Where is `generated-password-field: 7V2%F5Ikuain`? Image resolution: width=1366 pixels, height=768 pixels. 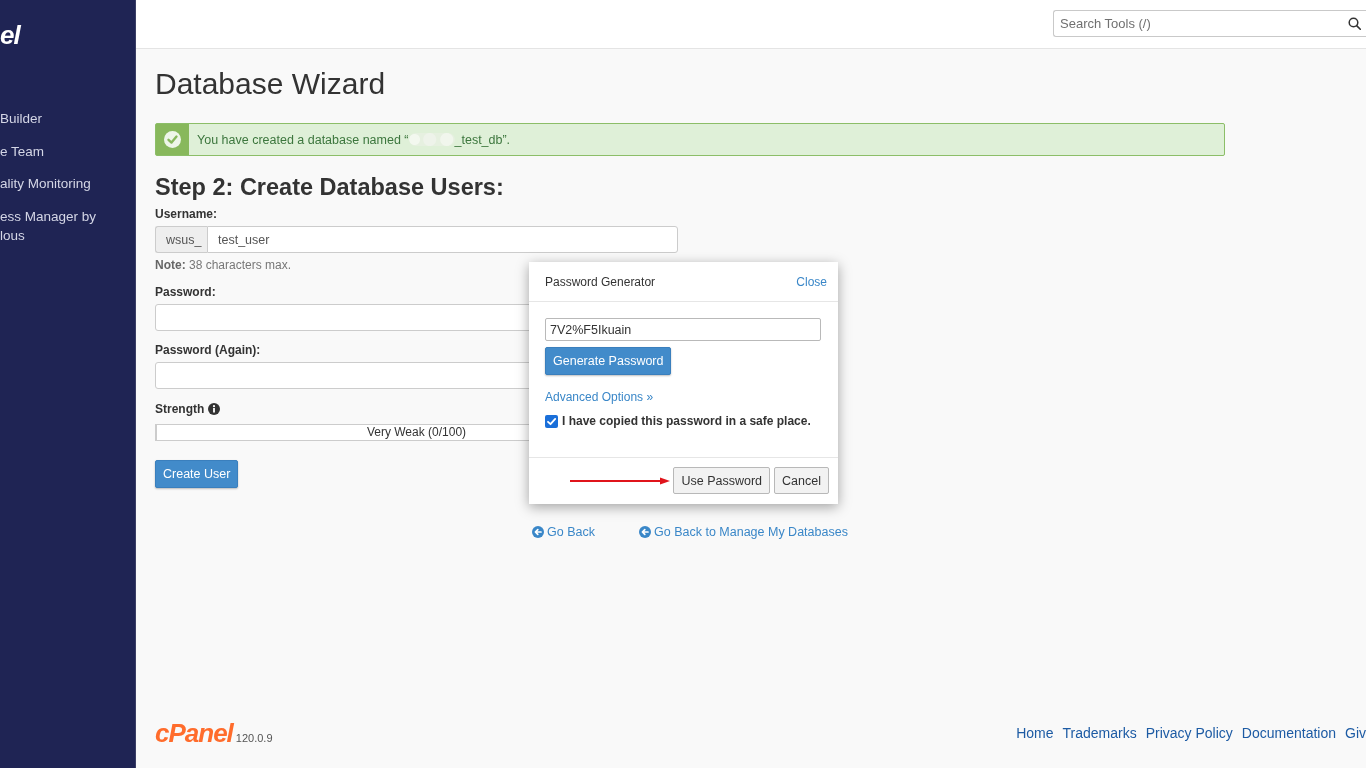
generated-password-field: 7V2%F5Ikuain is located at coordinates (683, 329).